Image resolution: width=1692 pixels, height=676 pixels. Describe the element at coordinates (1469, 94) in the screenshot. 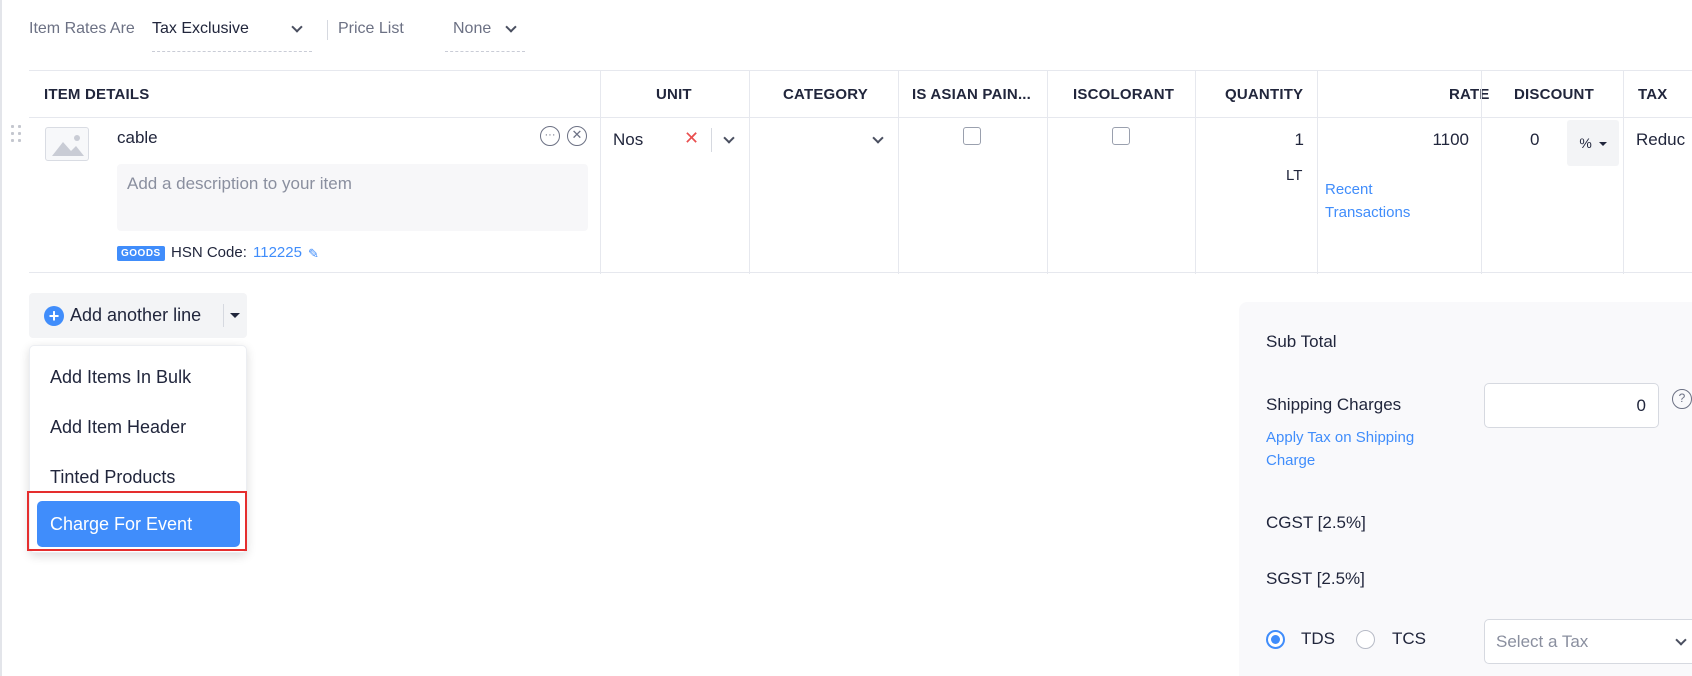

I see `header-rate: RATE` at that location.